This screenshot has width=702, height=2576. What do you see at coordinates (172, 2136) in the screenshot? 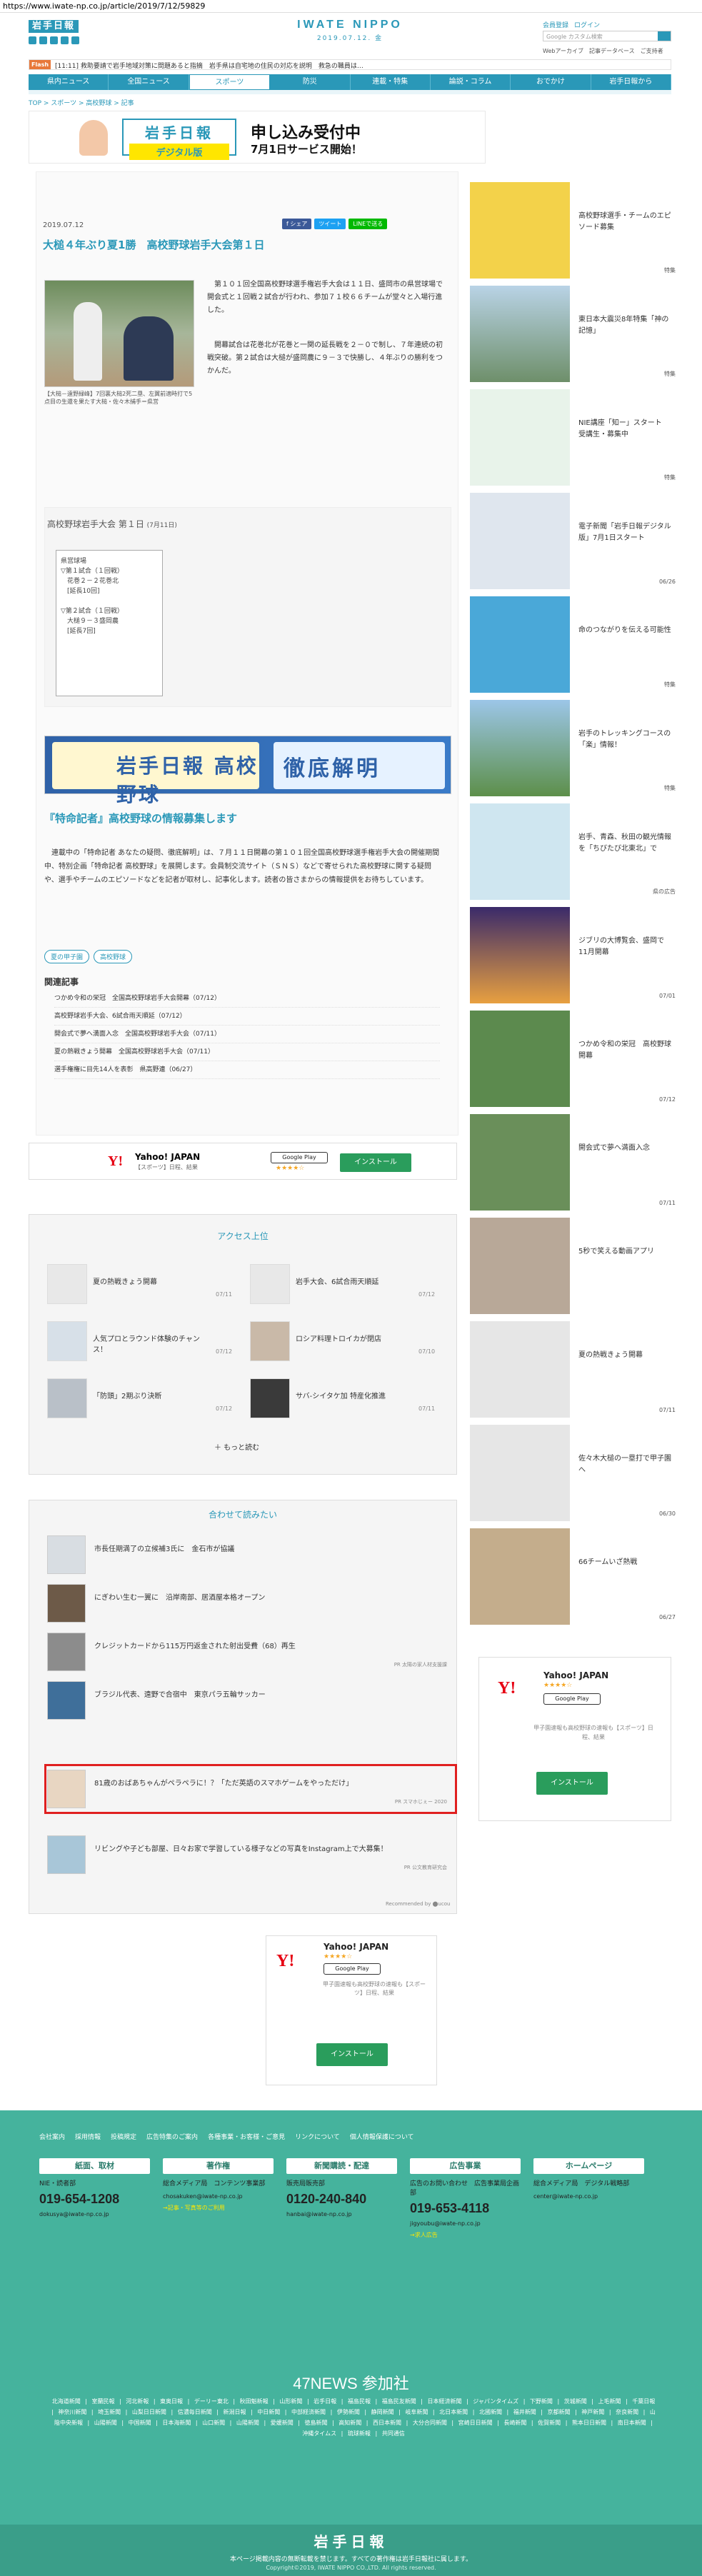
I see `footer-link: 広告特集のご案内` at bounding box center [172, 2136].